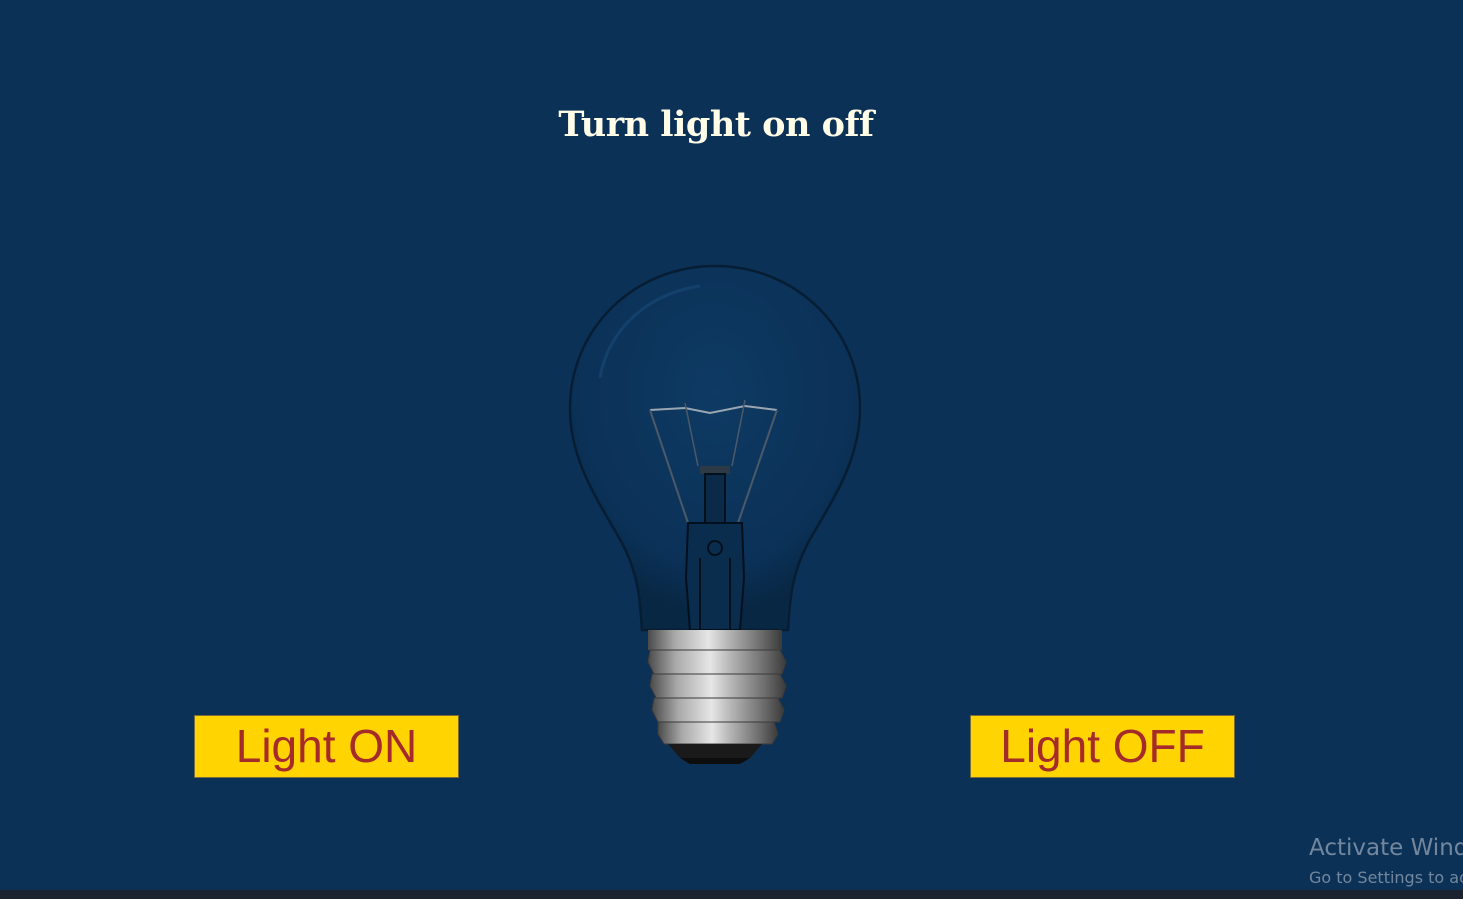  I want to click on taskbar-edge, so click(731, 894).